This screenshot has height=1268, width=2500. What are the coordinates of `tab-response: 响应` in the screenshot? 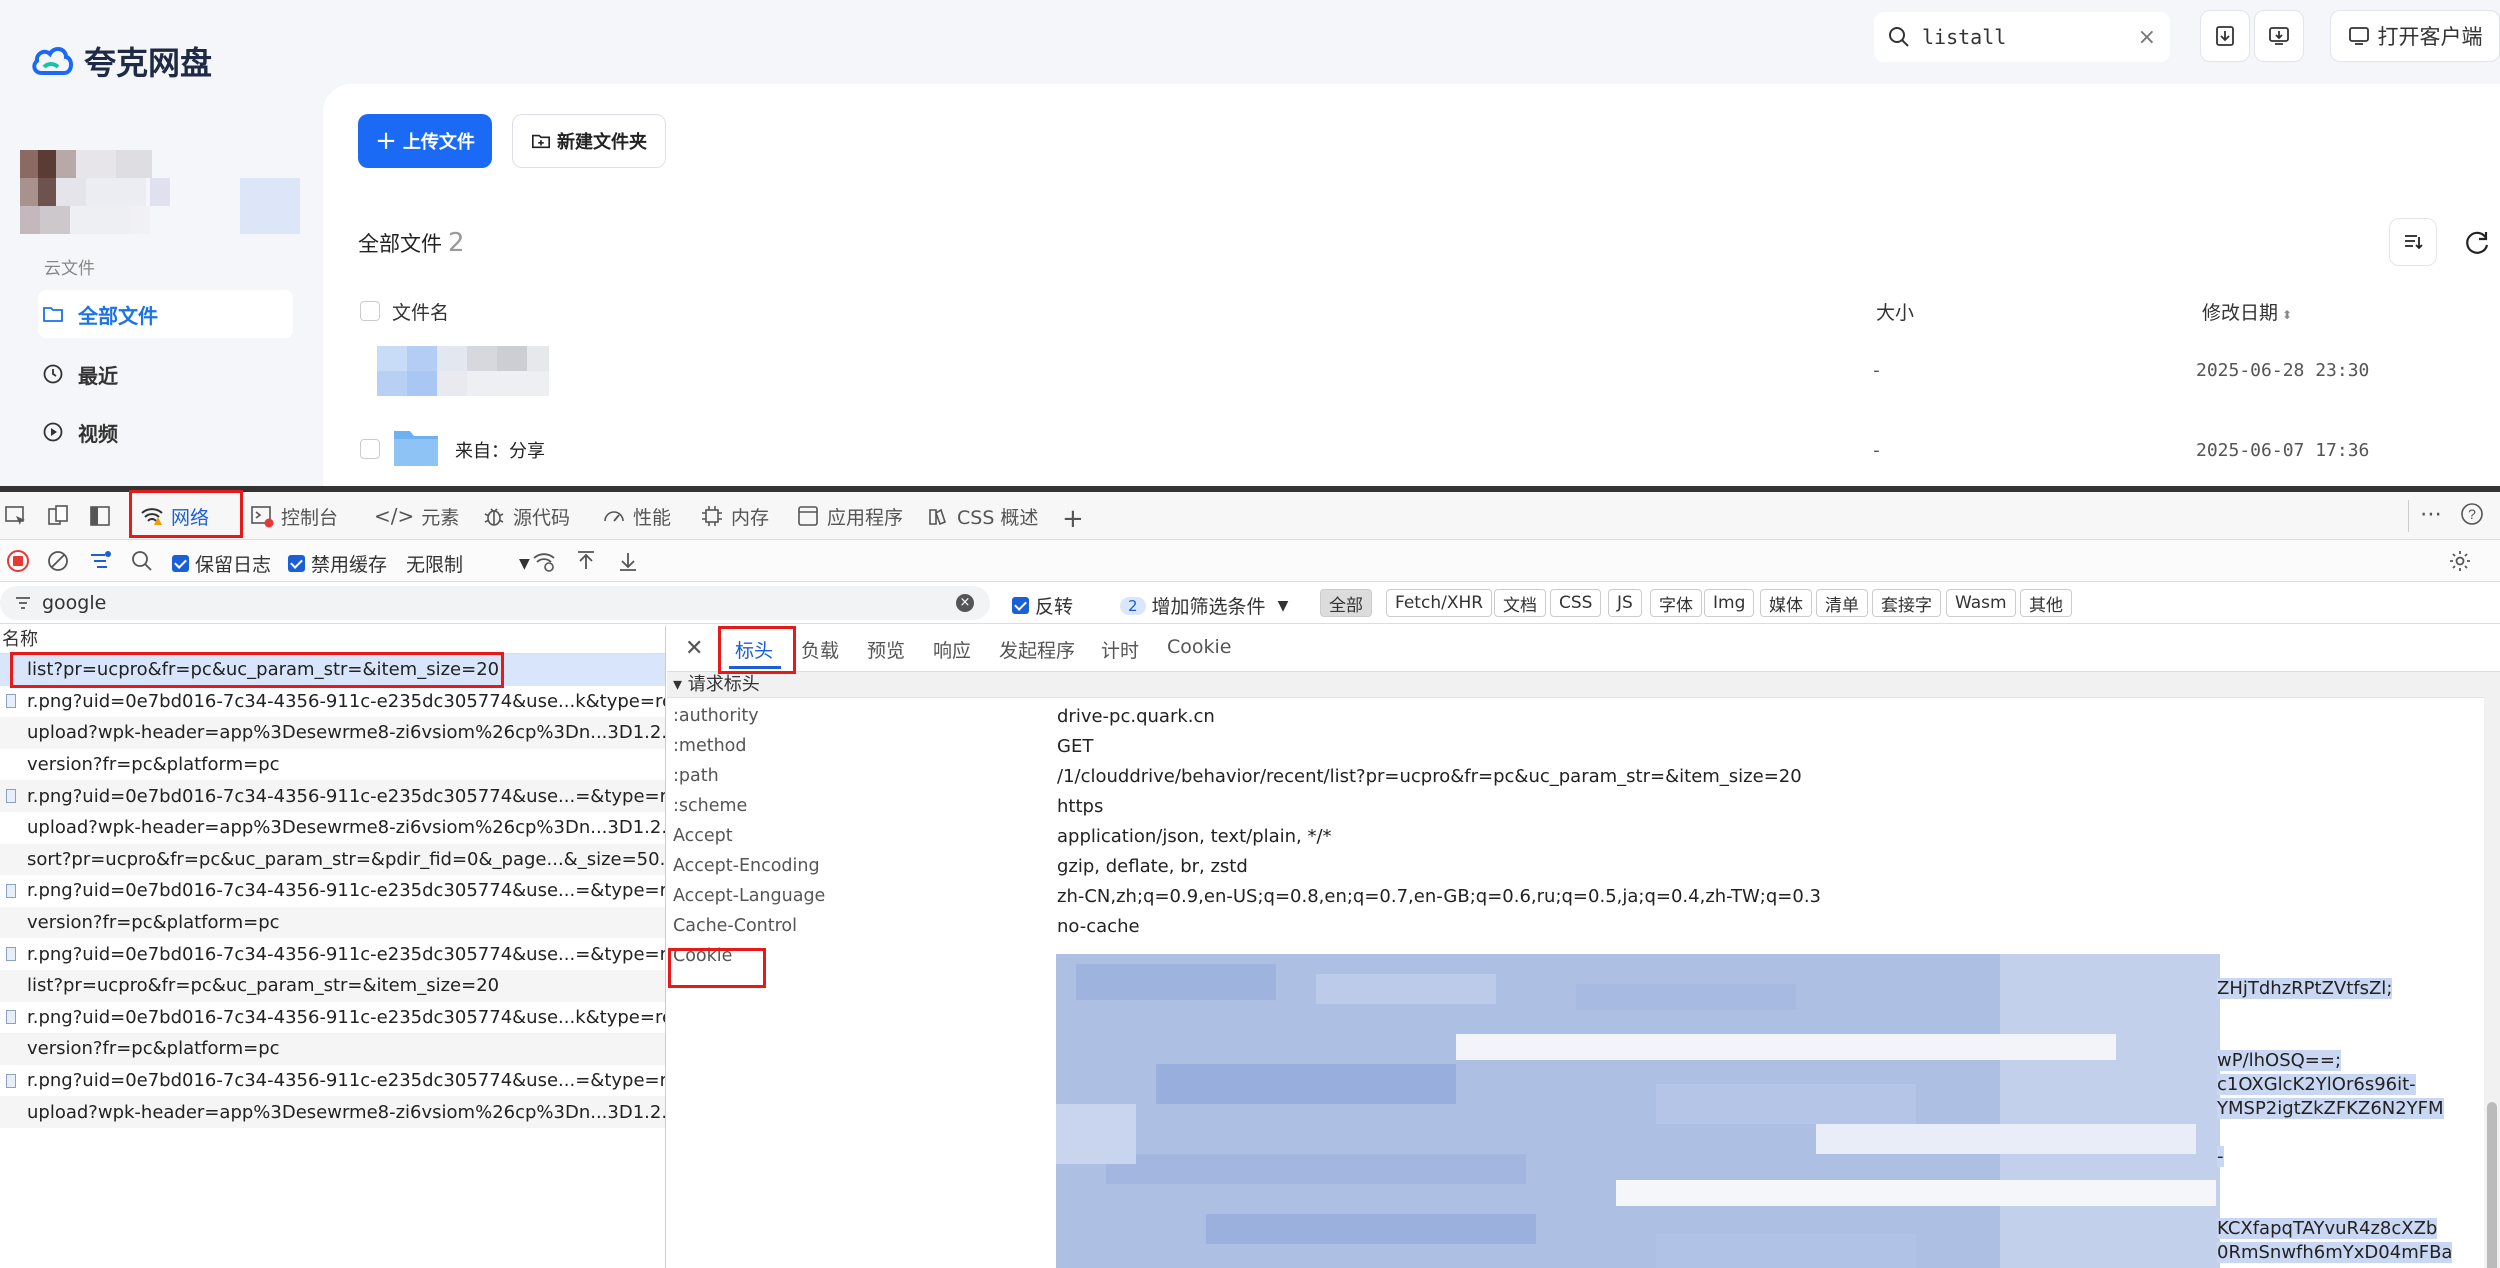 It's located at (952, 649).